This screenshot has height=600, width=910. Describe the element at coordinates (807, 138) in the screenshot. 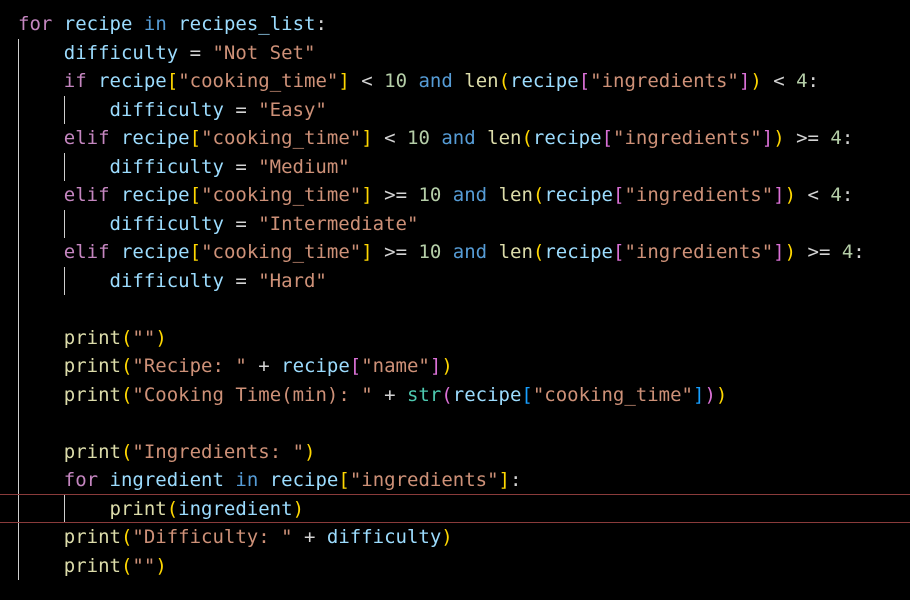

I see `code-token: >=` at that location.